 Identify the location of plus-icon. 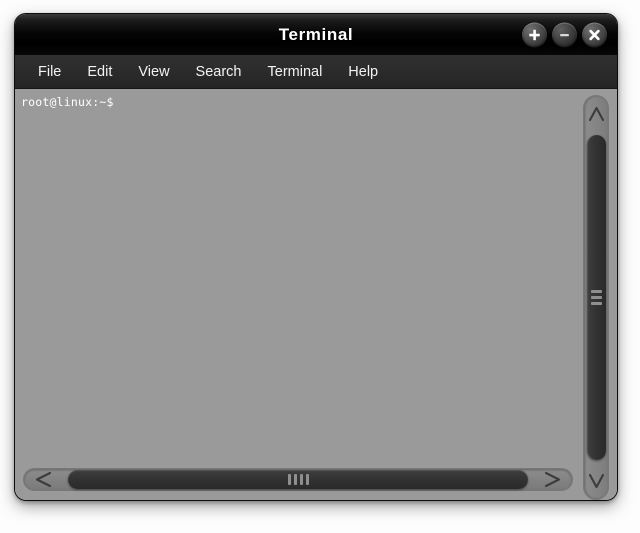
(534, 34).